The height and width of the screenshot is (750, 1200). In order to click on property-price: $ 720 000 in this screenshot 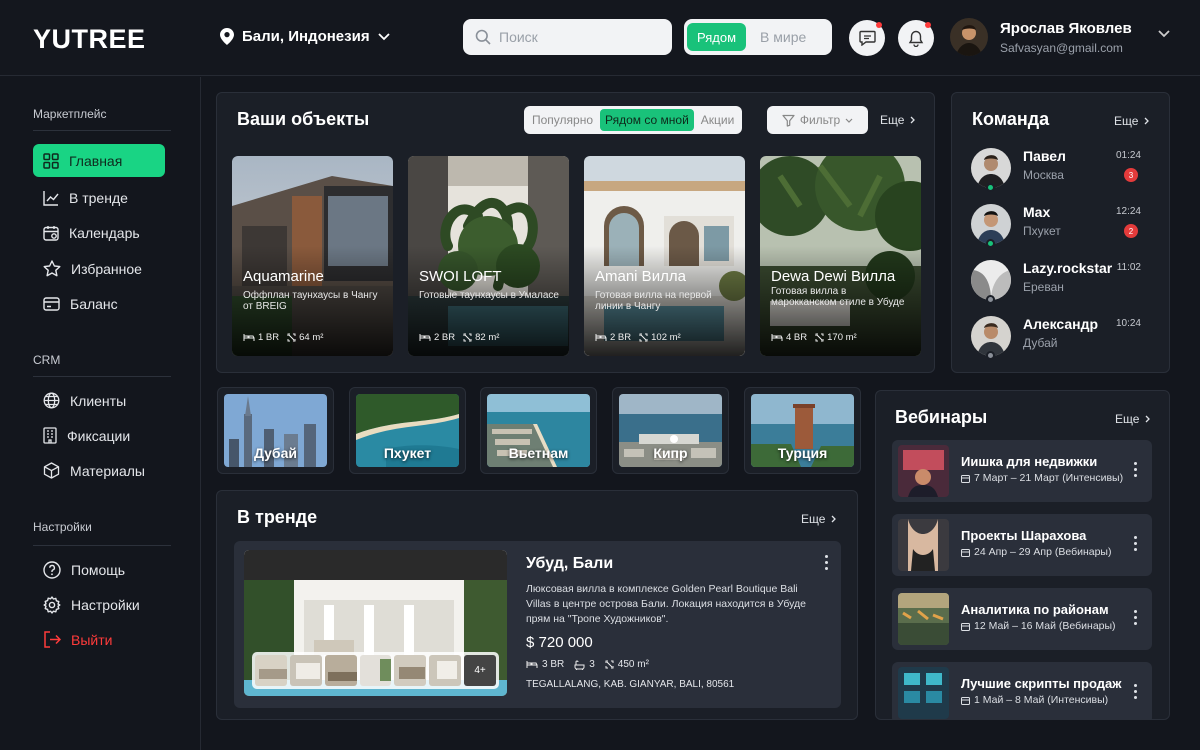, I will do `click(559, 642)`.